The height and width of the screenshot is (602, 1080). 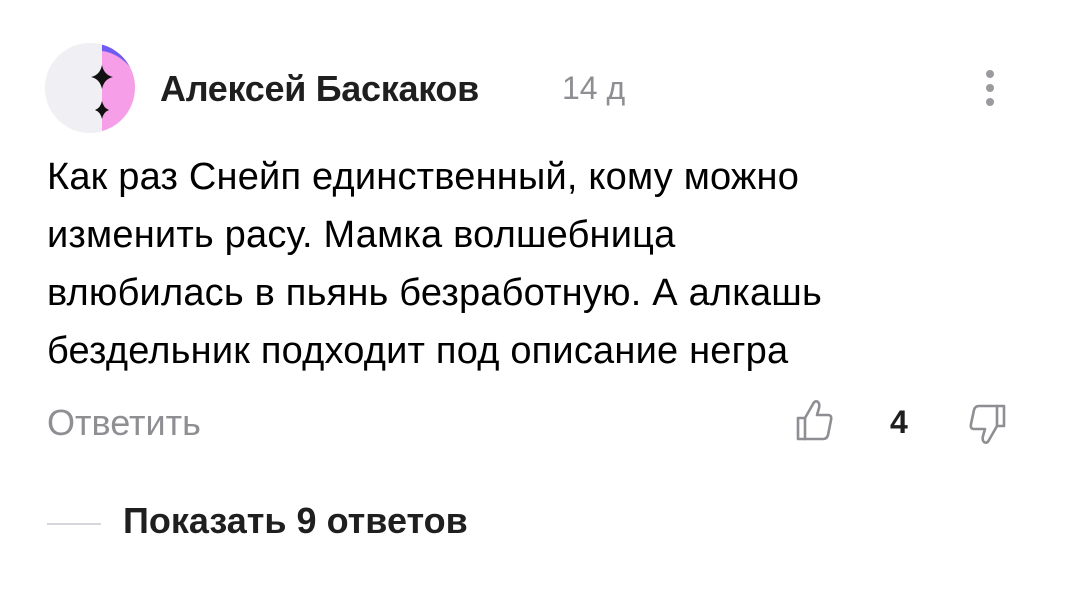 What do you see at coordinates (361, 235) in the screenshot?
I see `comment-text-line: изменить расу. Мамка волшебница` at bounding box center [361, 235].